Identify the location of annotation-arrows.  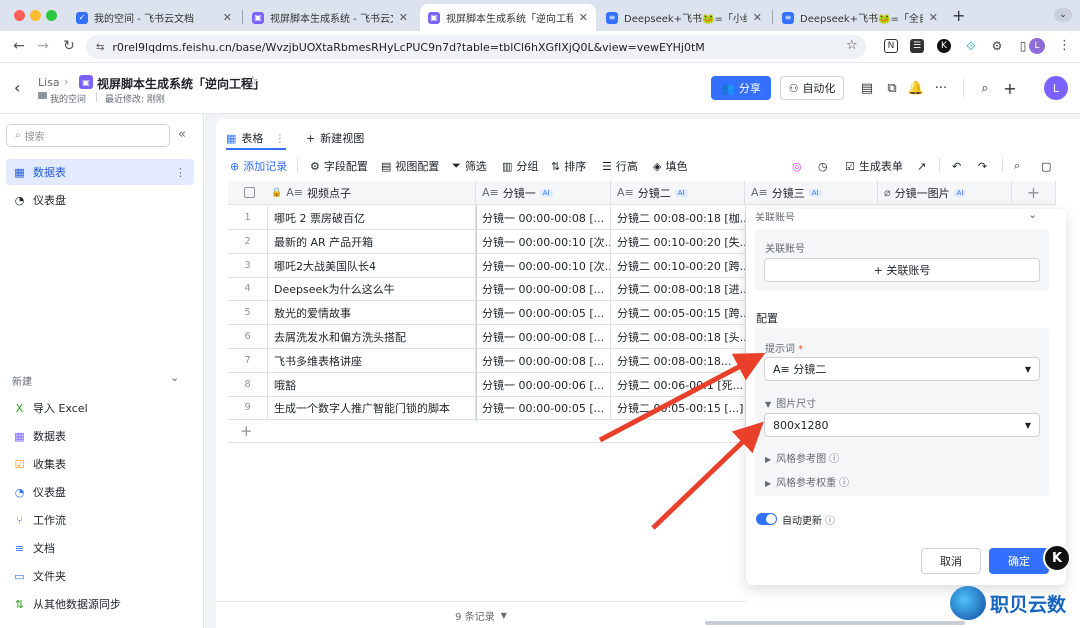
(682, 441).